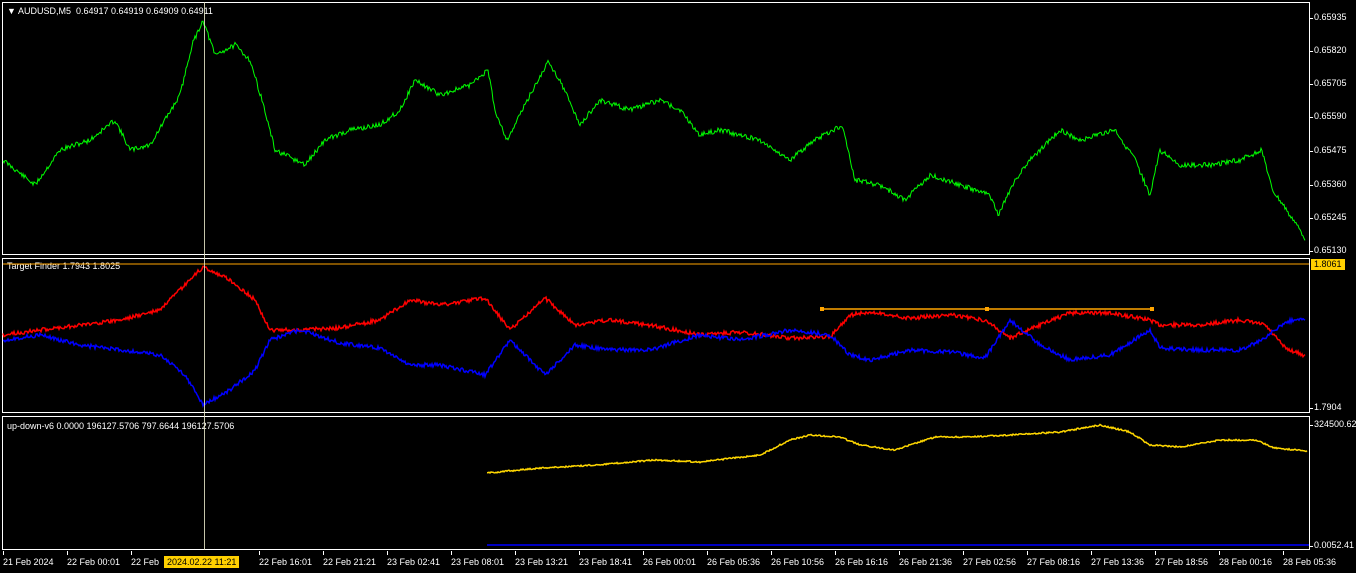 This screenshot has width=1356, height=573. What do you see at coordinates (606, 559) in the screenshot?
I see `time-tick: 23 Feb 18:41` at bounding box center [606, 559].